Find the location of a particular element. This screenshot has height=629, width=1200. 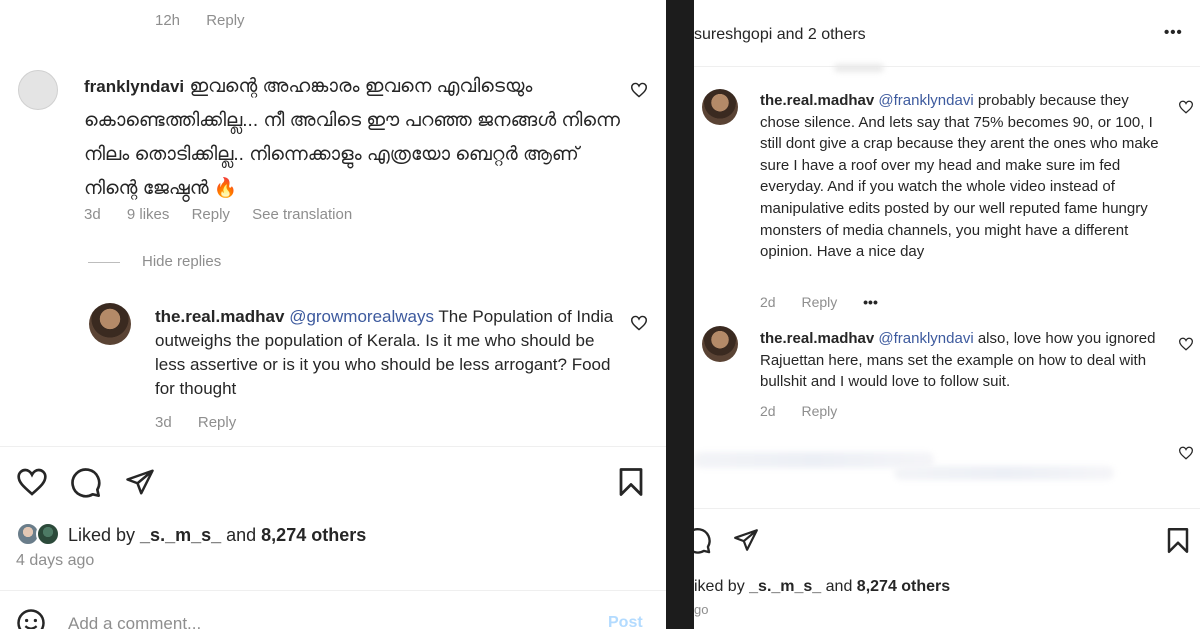

emoji-icon is located at coordinates (31, 618).